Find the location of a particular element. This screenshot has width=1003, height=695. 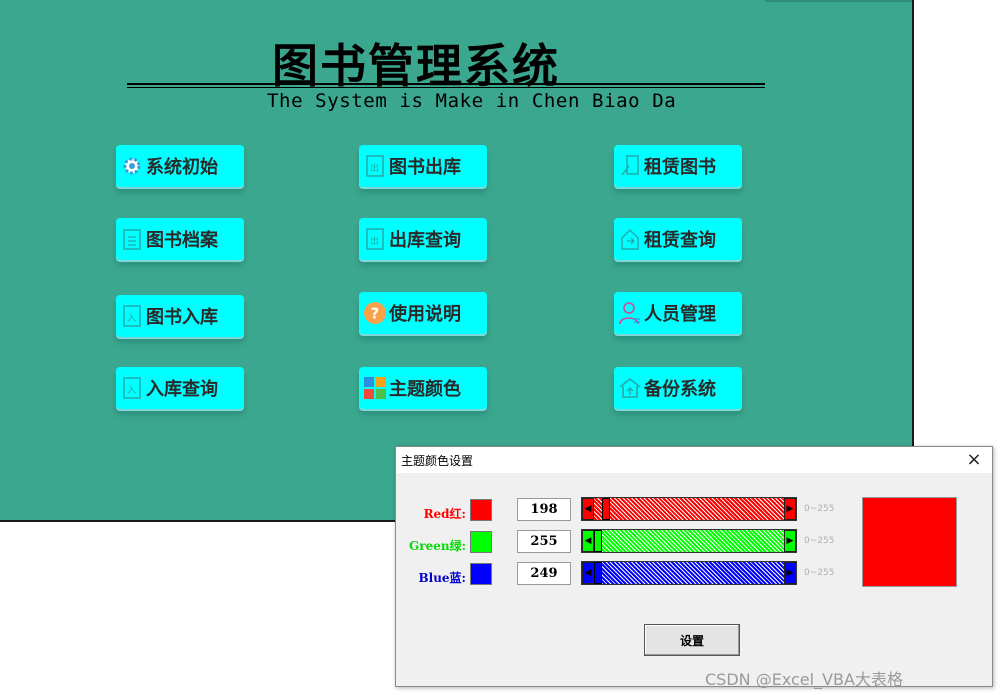

backup-system-button: 备份系统 is located at coordinates (678, 388).